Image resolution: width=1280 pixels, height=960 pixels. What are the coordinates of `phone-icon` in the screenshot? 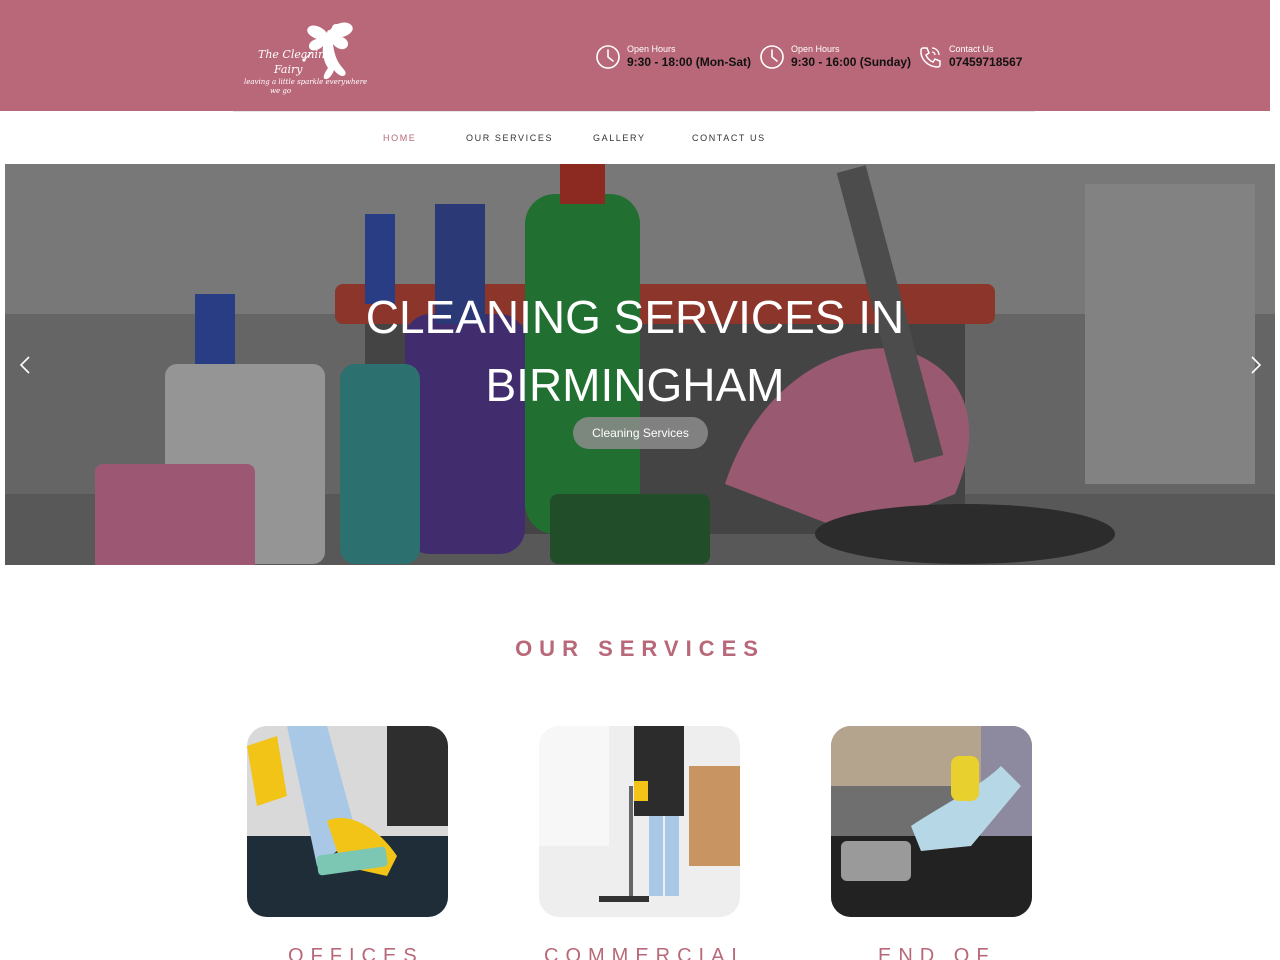 It's located at (930, 57).